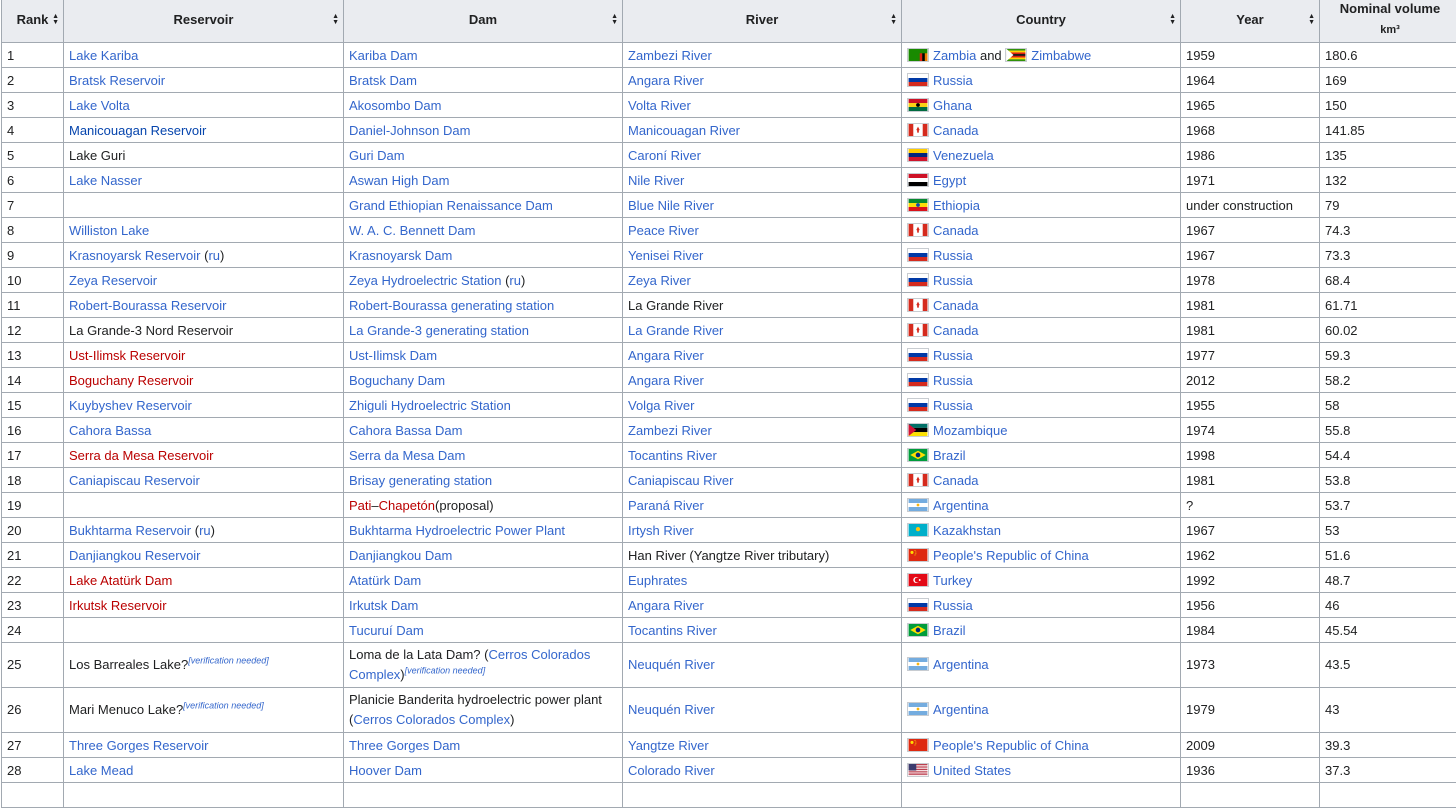  Describe the element at coordinates (135, 255) in the screenshot. I see `reservoir-link: Krasnoyarsk Reservoir` at that location.